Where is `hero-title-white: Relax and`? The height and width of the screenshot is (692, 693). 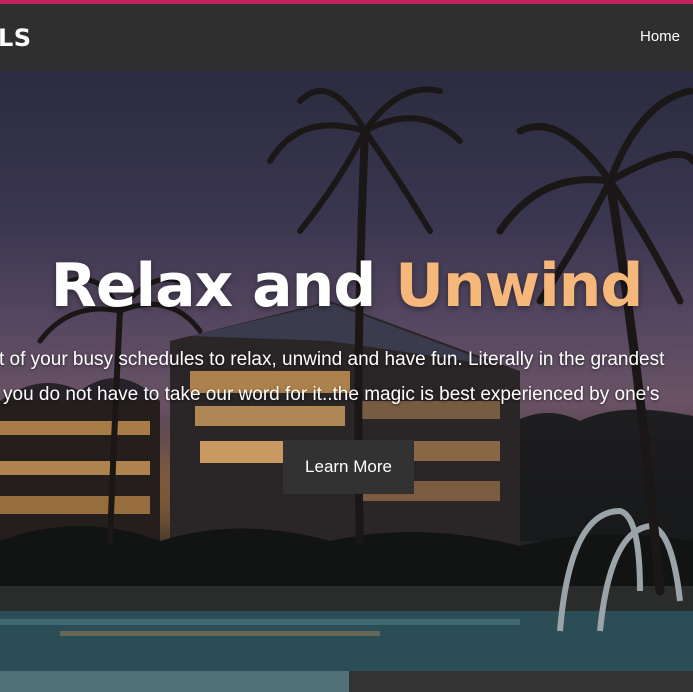
hero-title-white: Relax and is located at coordinates (223, 286).